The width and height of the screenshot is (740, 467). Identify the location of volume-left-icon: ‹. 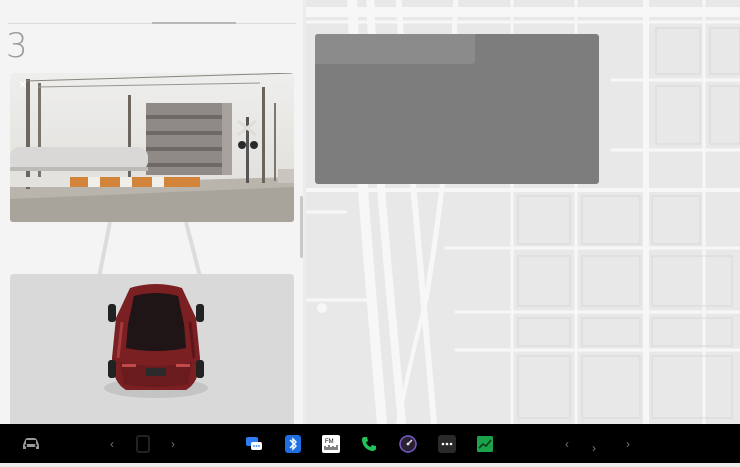
(567, 443).